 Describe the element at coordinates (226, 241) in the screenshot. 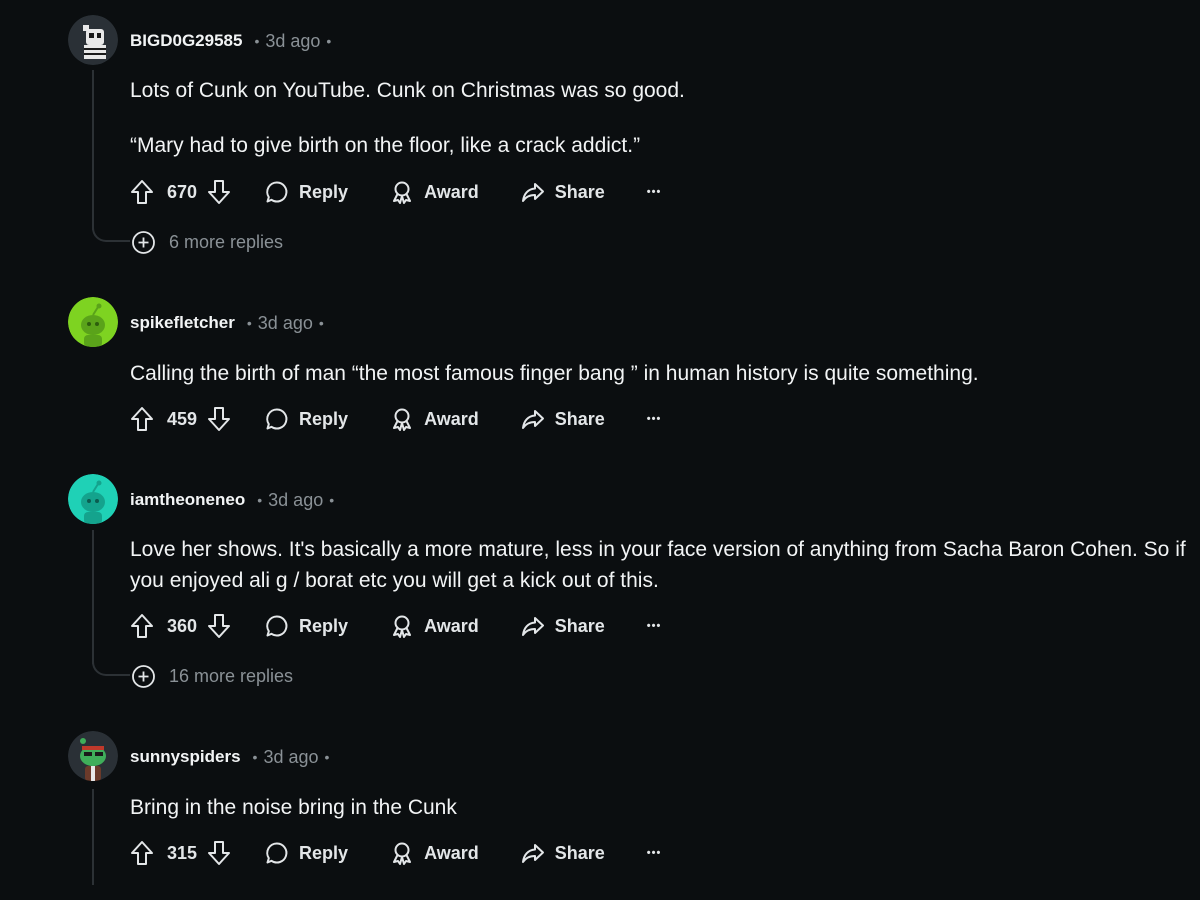

I see `more-replies-label: 6 more replies` at that location.